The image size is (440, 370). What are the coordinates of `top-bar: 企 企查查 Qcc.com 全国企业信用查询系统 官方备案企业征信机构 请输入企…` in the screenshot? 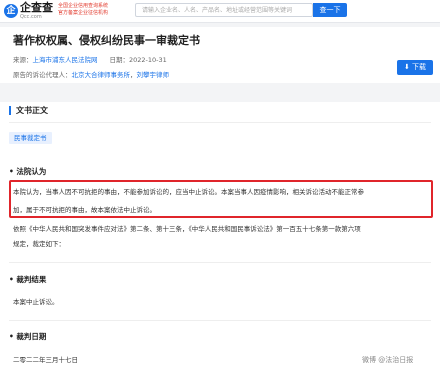 It's located at (220, 11).